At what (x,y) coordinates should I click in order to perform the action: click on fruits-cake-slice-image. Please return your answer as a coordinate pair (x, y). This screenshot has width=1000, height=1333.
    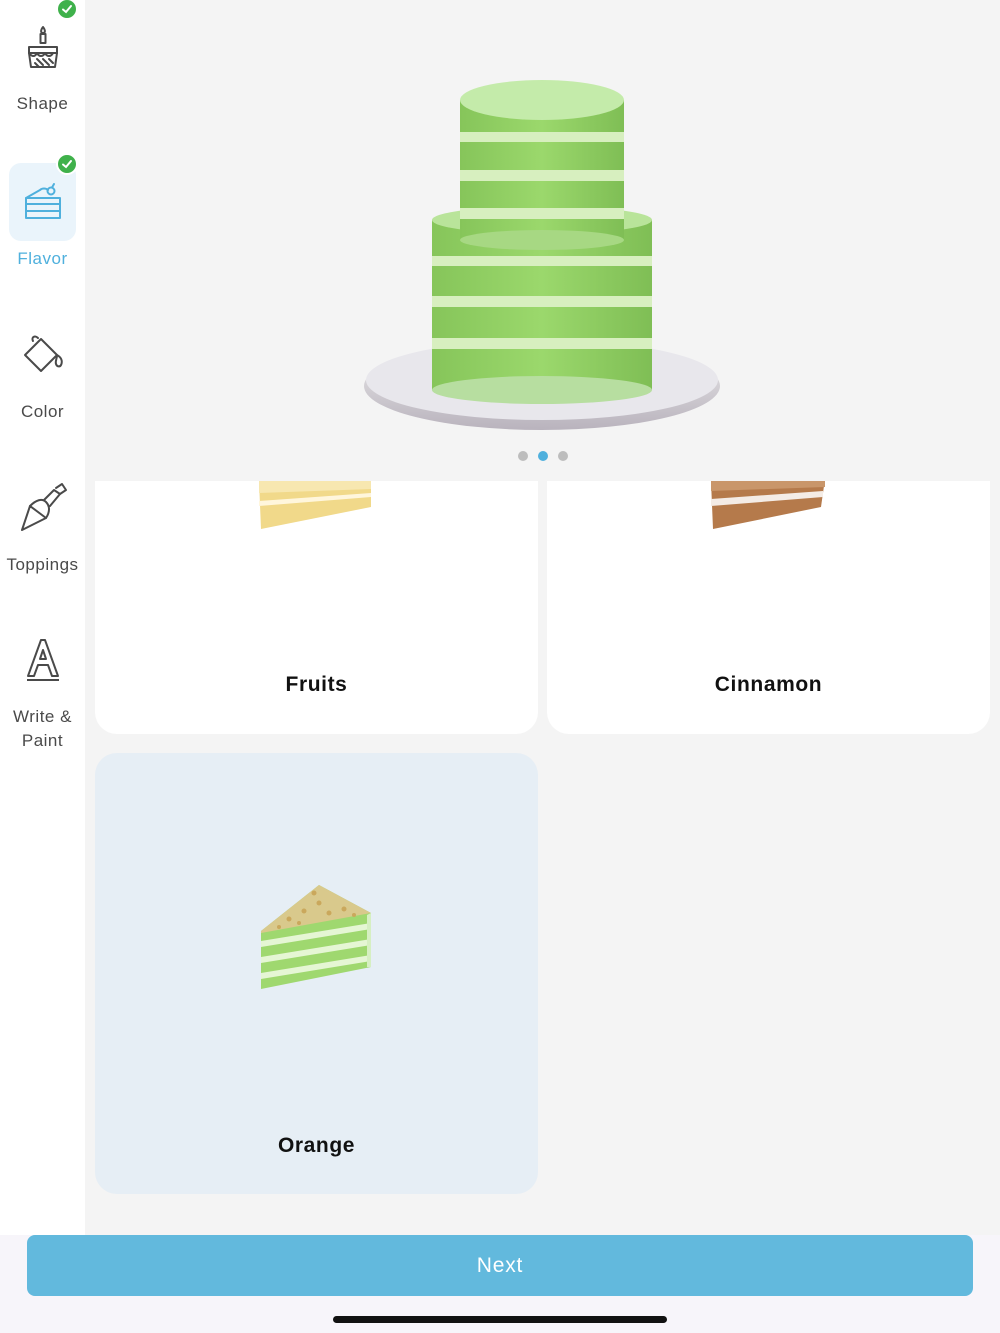
    Looking at the image, I should click on (315, 505).